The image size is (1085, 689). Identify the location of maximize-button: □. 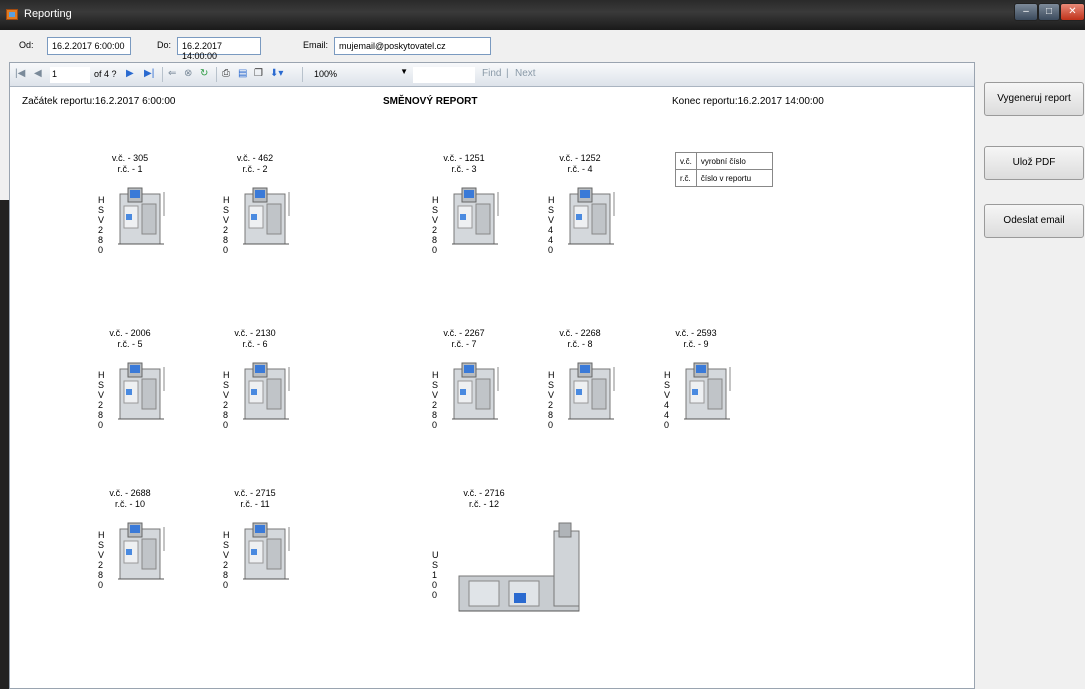
(1049, 12).